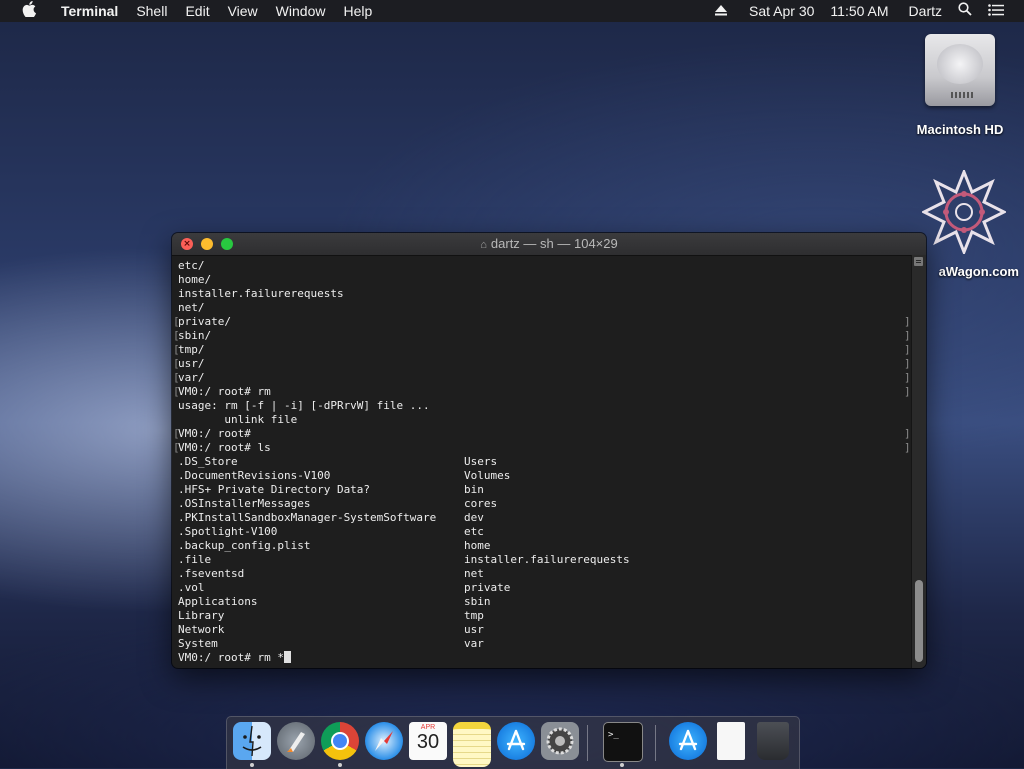  I want to click on ls-row: .OSInstallerMessages cores, so click(538, 504).